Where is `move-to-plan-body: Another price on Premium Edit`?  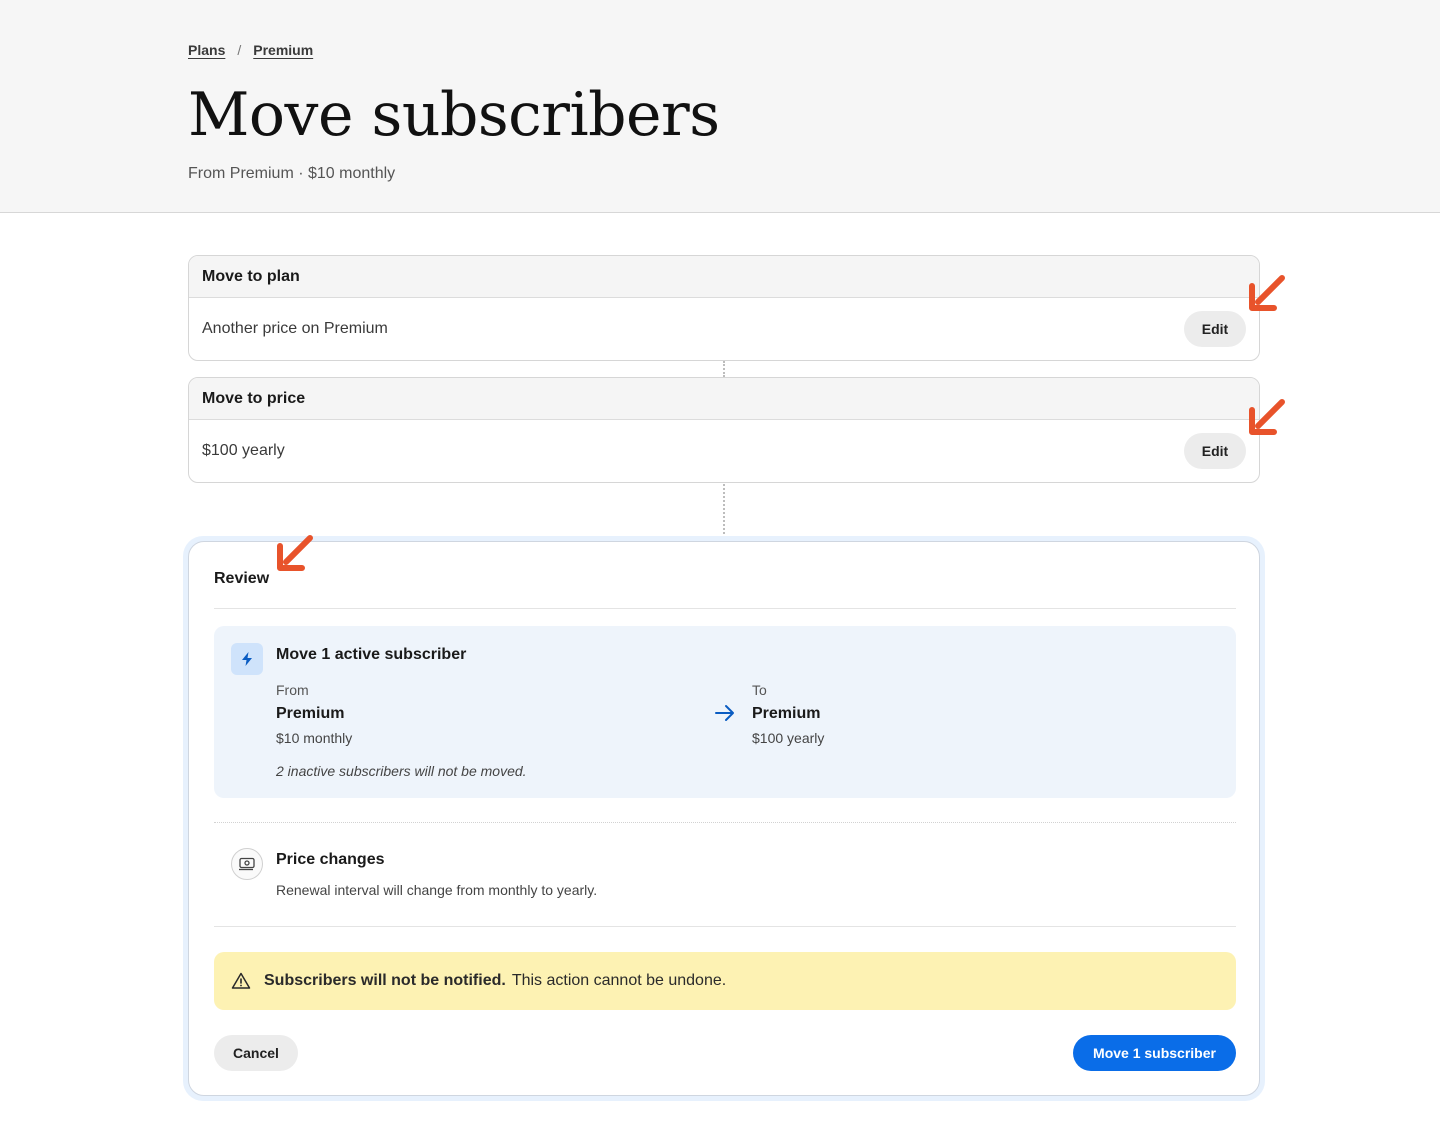
move-to-plan-body: Another price on Premium Edit is located at coordinates (724, 329).